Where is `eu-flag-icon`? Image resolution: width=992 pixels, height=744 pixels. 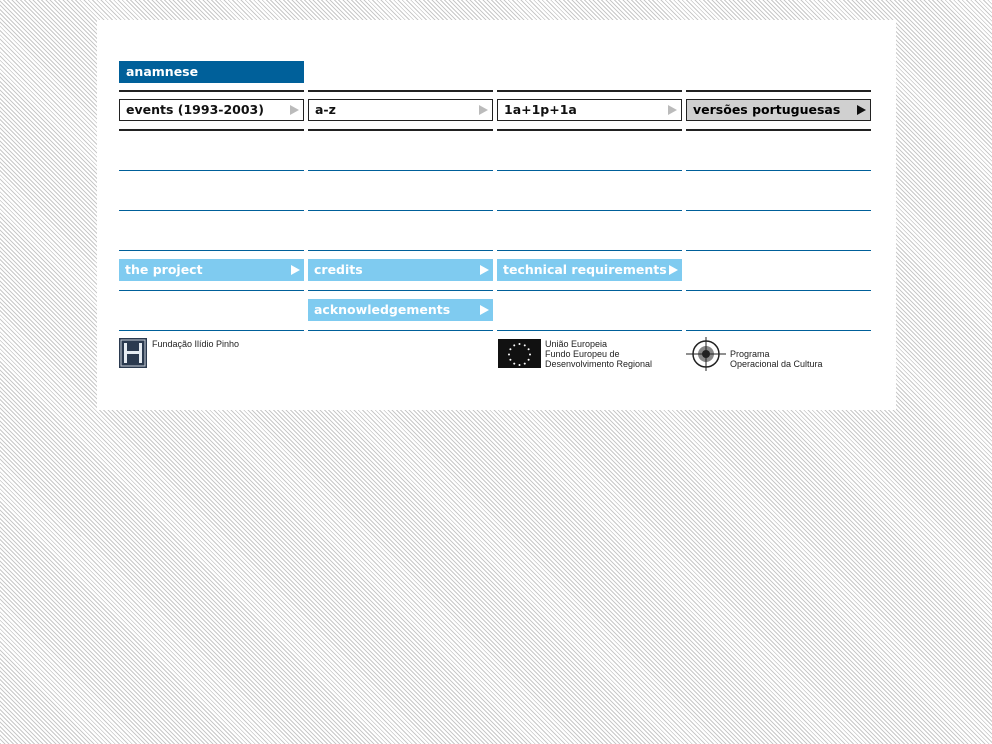 eu-flag-icon is located at coordinates (519, 353).